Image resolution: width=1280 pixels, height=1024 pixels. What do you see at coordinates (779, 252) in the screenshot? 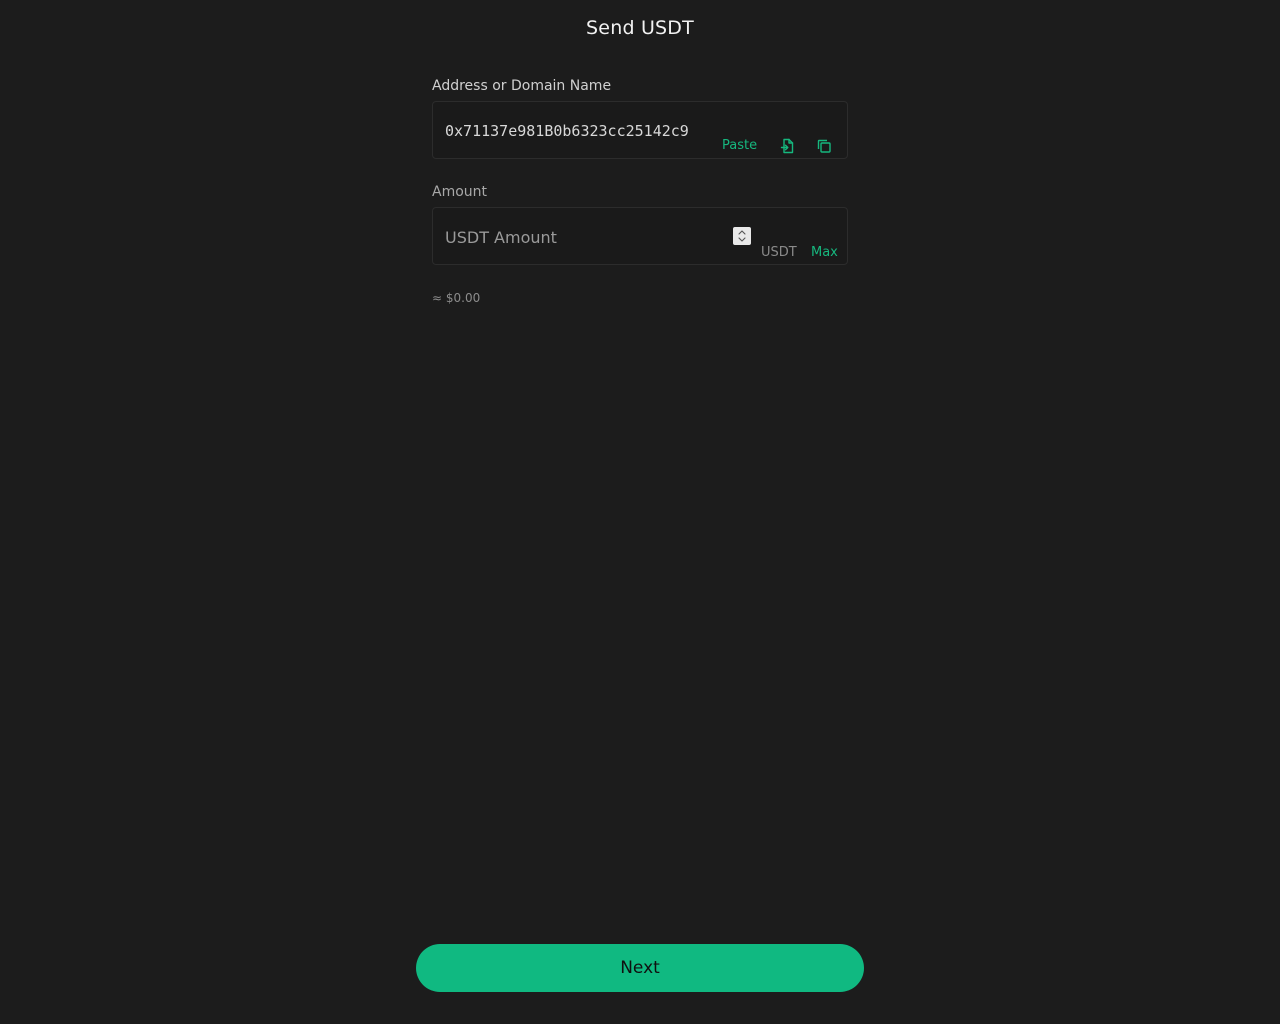
I see `unit-label: USDT` at bounding box center [779, 252].